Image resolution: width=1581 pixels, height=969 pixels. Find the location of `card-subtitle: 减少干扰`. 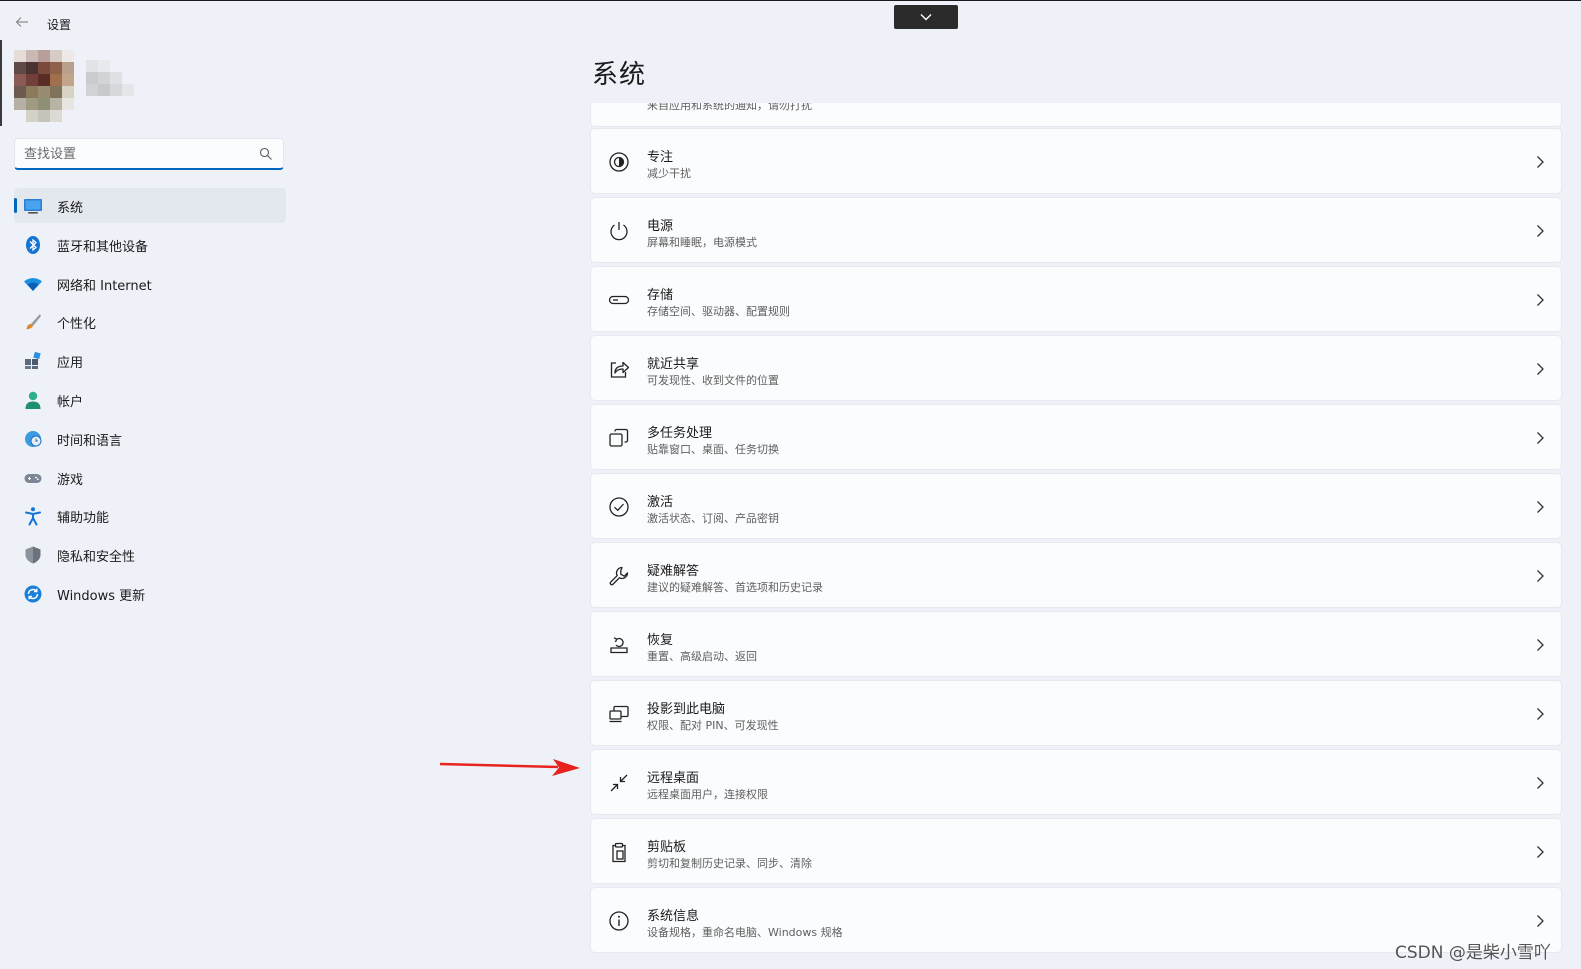

card-subtitle: 减少干扰 is located at coordinates (669, 173).